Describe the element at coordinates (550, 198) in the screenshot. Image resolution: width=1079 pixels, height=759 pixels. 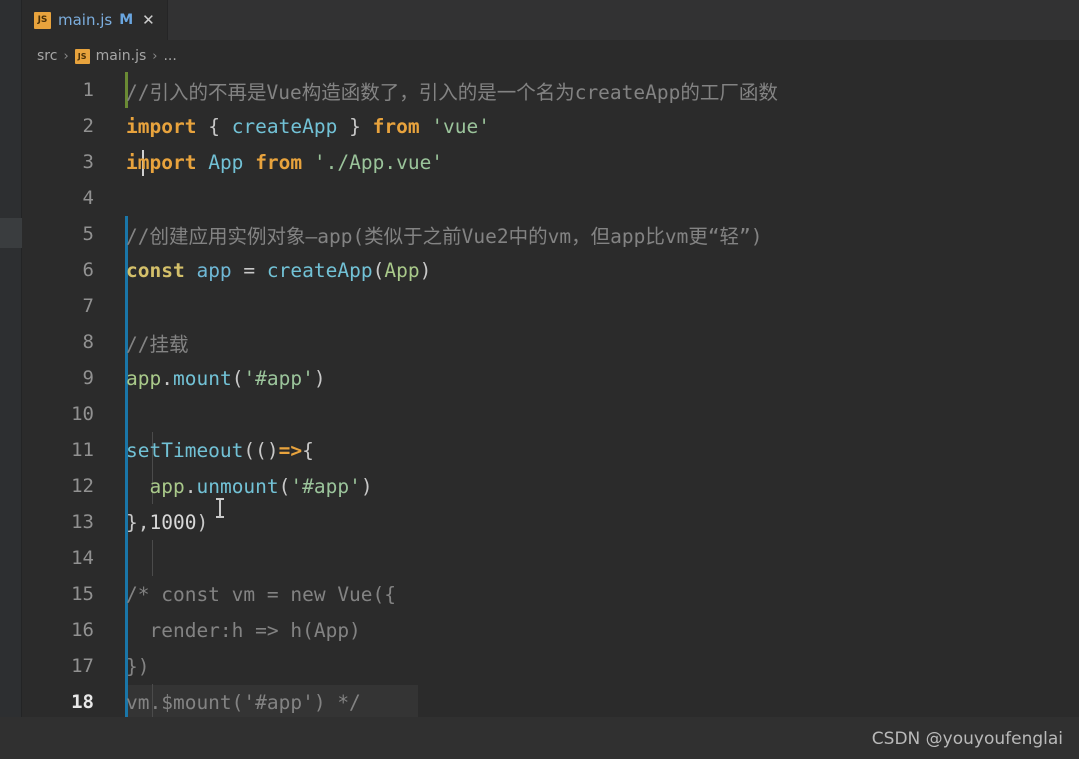
I see `code-line-4: 4` at that location.